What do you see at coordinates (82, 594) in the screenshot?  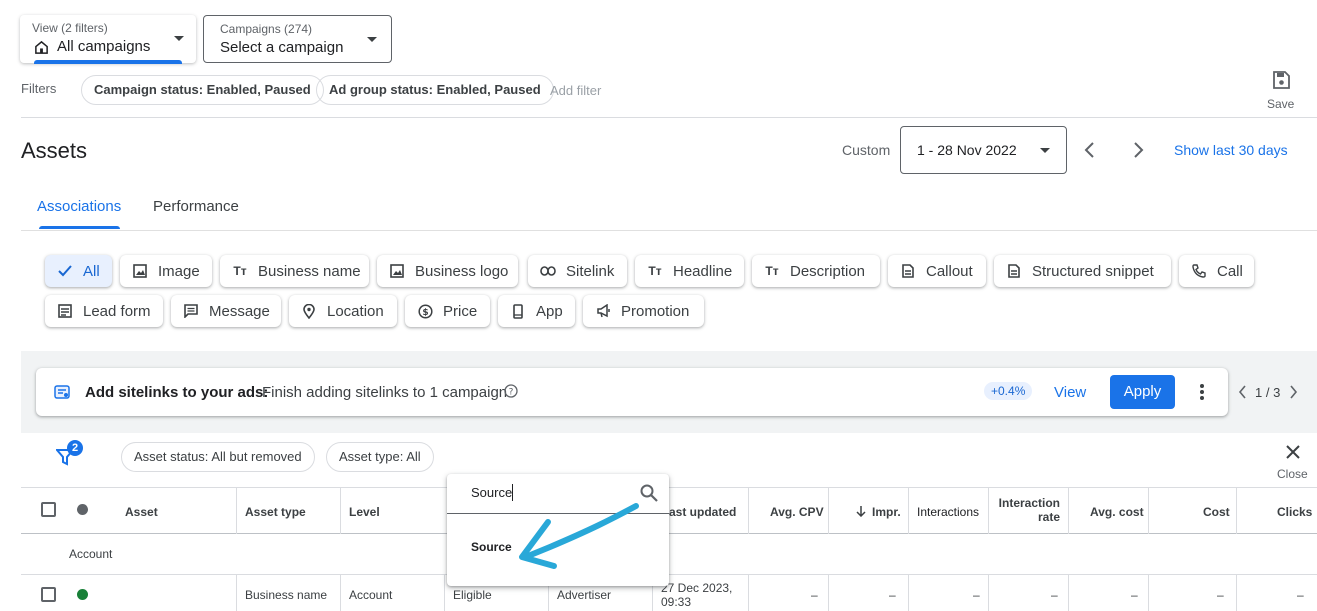 I see `status-enabled-icon` at bounding box center [82, 594].